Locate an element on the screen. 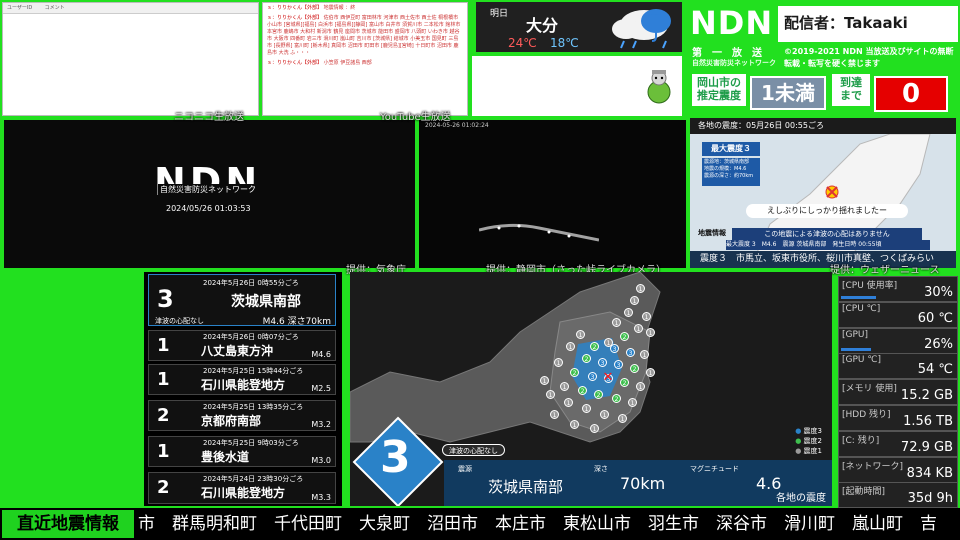  niconico-video-panel: NDN 自然災害防災ネットワーク 2024/05/26 01:03:53 is located at coordinates (209, 194).